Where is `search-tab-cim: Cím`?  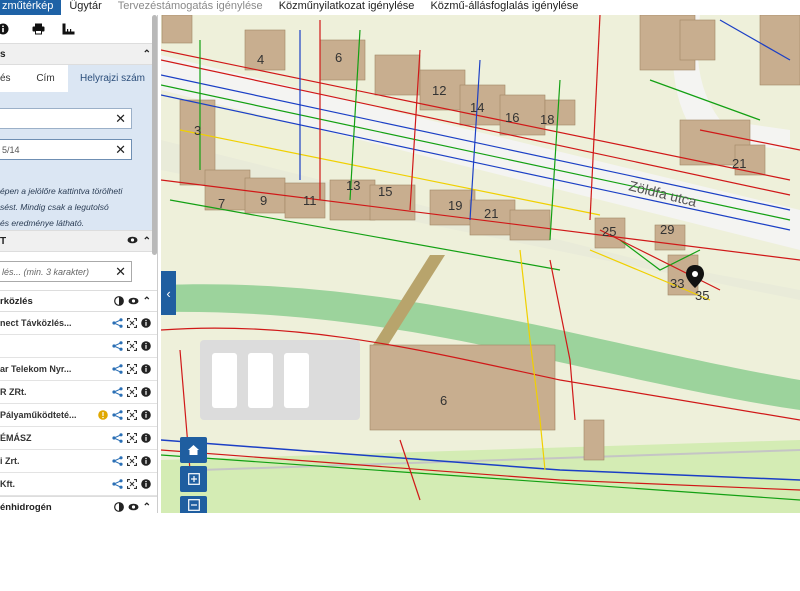 search-tab-cim: Cím is located at coordinates (45, 78).